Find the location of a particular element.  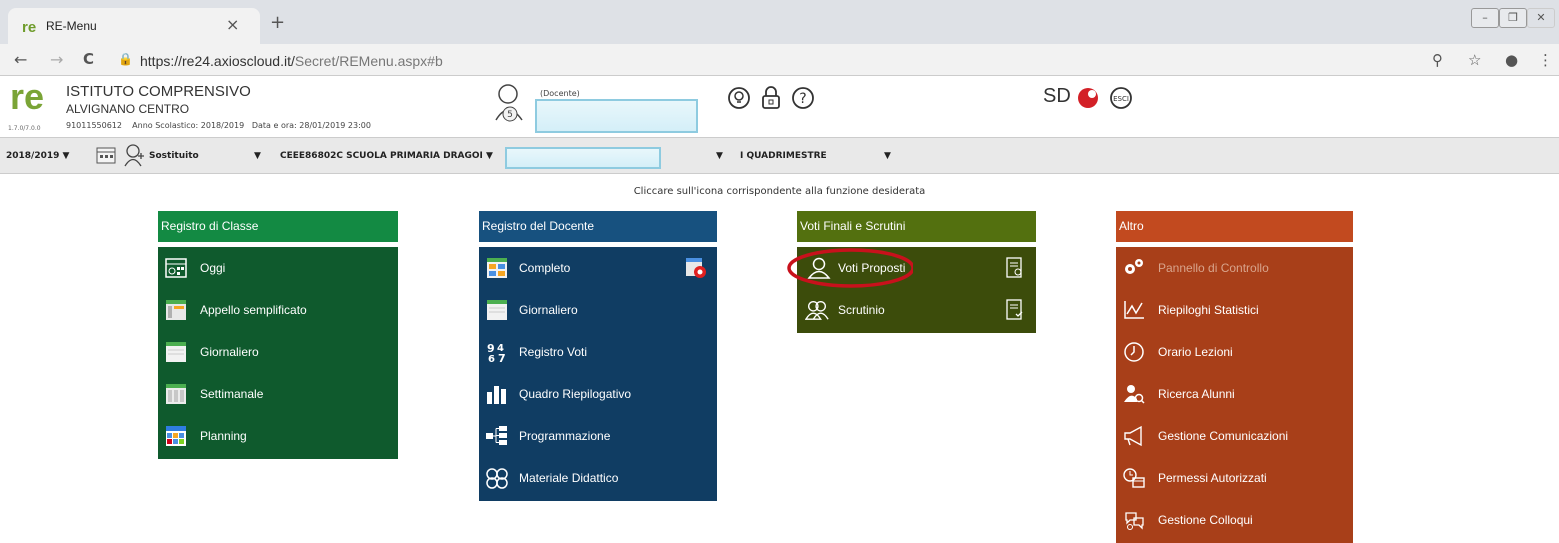

tab-title: RE-Menu is located at coordinates (71, 26).